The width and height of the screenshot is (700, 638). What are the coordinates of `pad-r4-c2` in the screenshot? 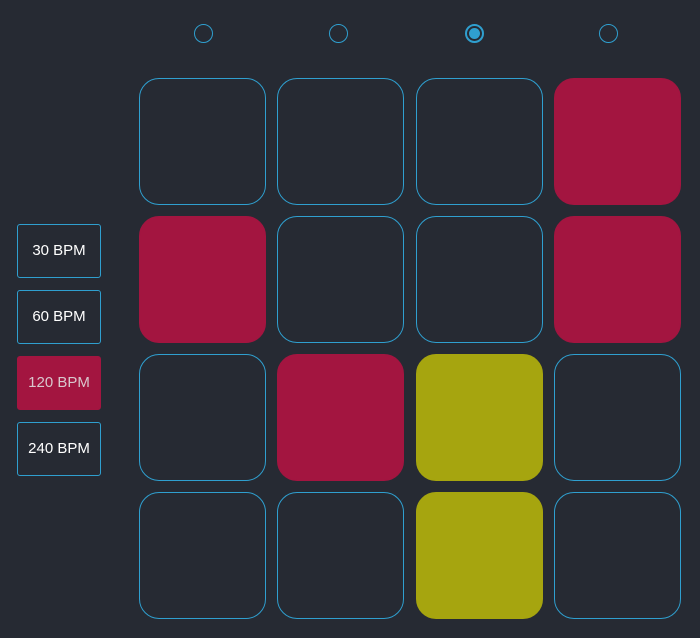 It's located at (340, 555).